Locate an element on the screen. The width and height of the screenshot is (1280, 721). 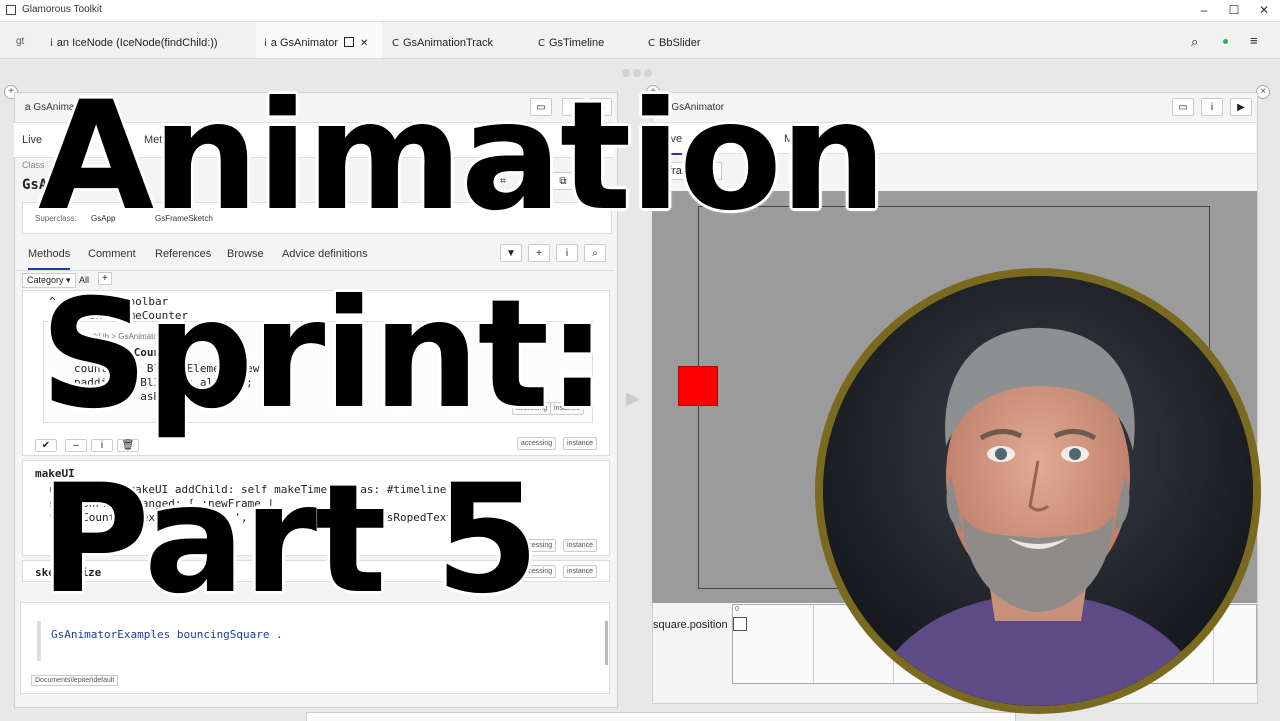
add-method-icon: + is located at coordinates (539, 253).